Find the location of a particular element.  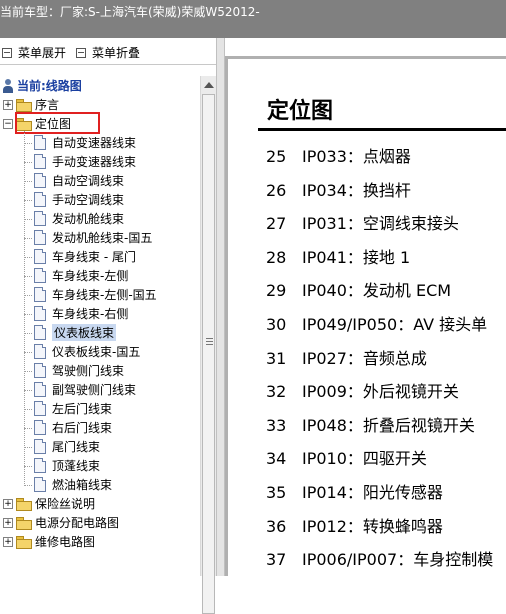

highlight-box is located at coordinates (57, 123).